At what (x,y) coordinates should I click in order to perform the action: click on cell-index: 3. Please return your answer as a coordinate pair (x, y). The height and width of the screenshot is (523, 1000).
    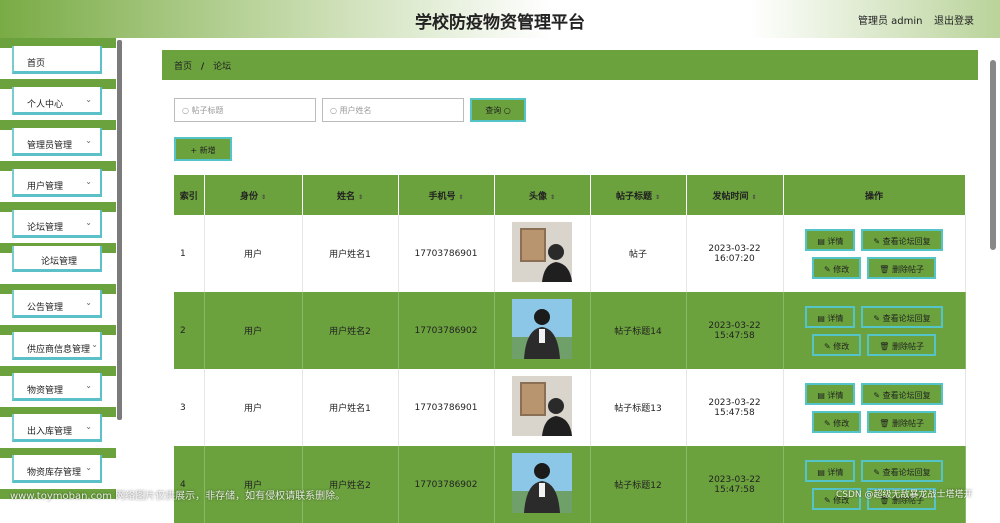
    Looking at the image, I should click on (189, 407).